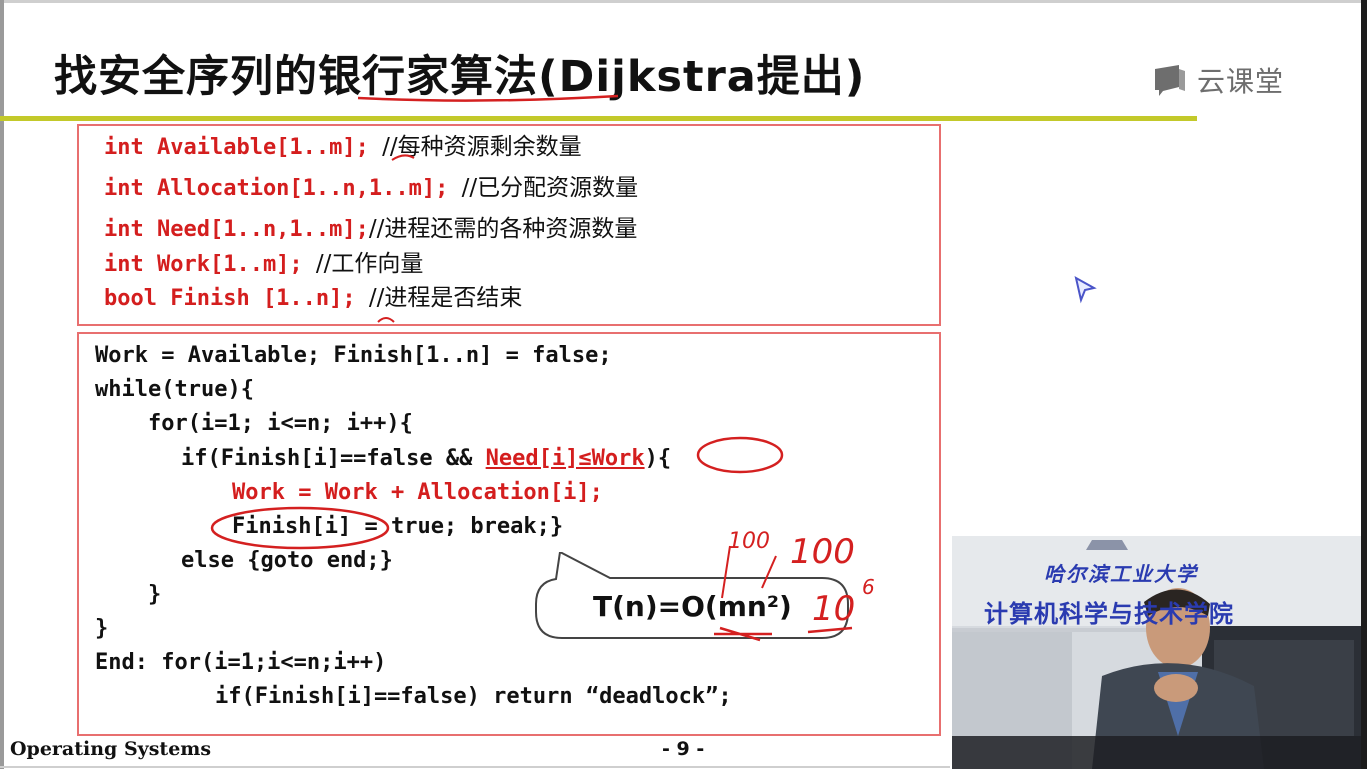 This screenshot has height=769, width=1367. Describe the element at coordinates (460, 77) in the screenshot. I see `slide-title: 找安全序列的银行家算法(Dijkstra提出)` at that location.